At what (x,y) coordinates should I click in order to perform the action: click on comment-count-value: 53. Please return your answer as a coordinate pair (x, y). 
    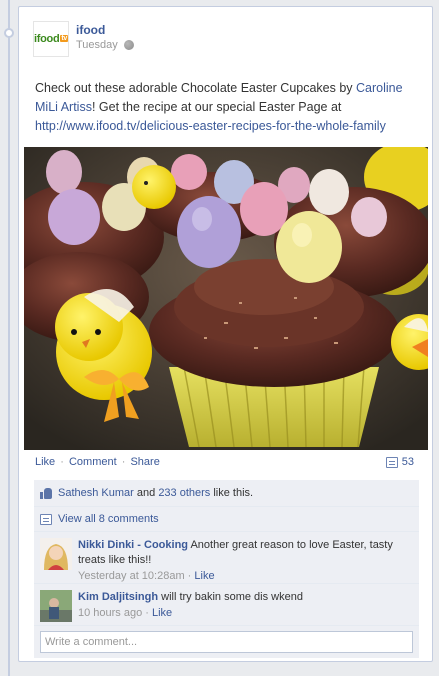
    Looking at the image, I should click on (407, 462).